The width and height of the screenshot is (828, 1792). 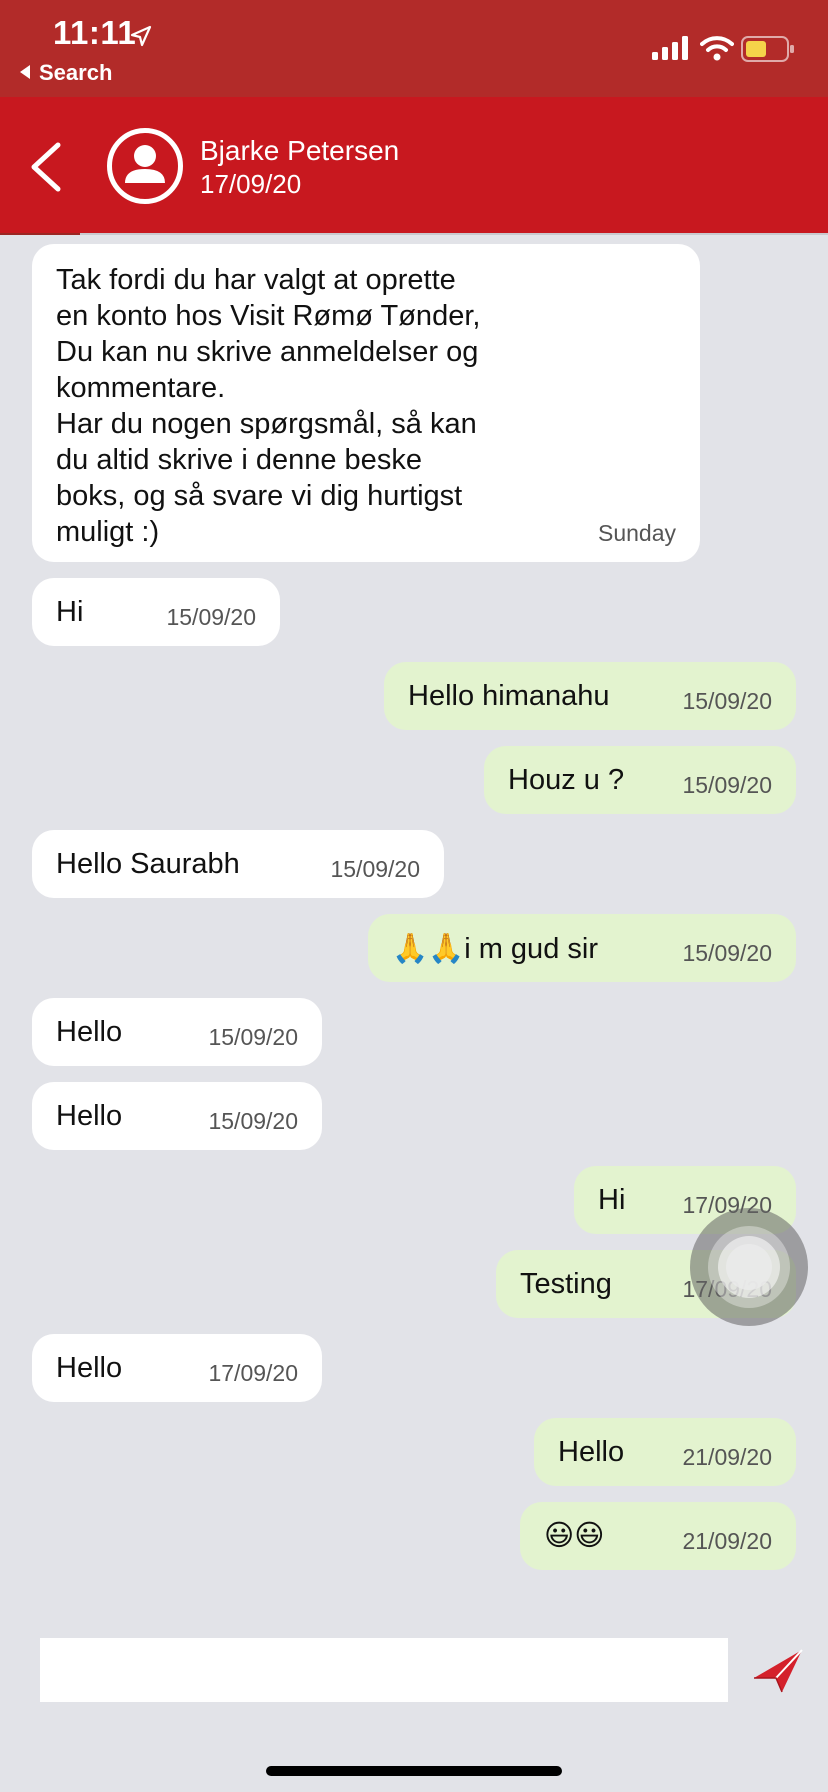 What do you see at coordinates (566, 1284) in the screenshot?
I see `message-text: Testing` at bounding box center [566, 1284].